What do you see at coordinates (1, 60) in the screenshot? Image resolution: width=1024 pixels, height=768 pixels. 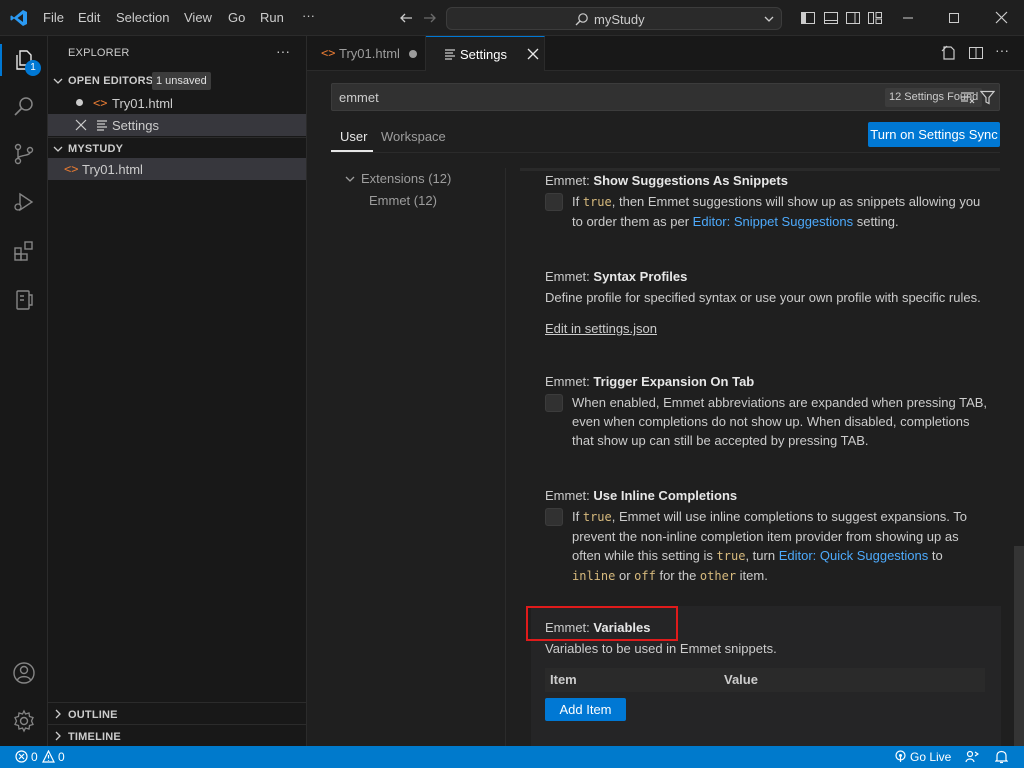 I see `active-indicator` at bounding box center [1, 60].